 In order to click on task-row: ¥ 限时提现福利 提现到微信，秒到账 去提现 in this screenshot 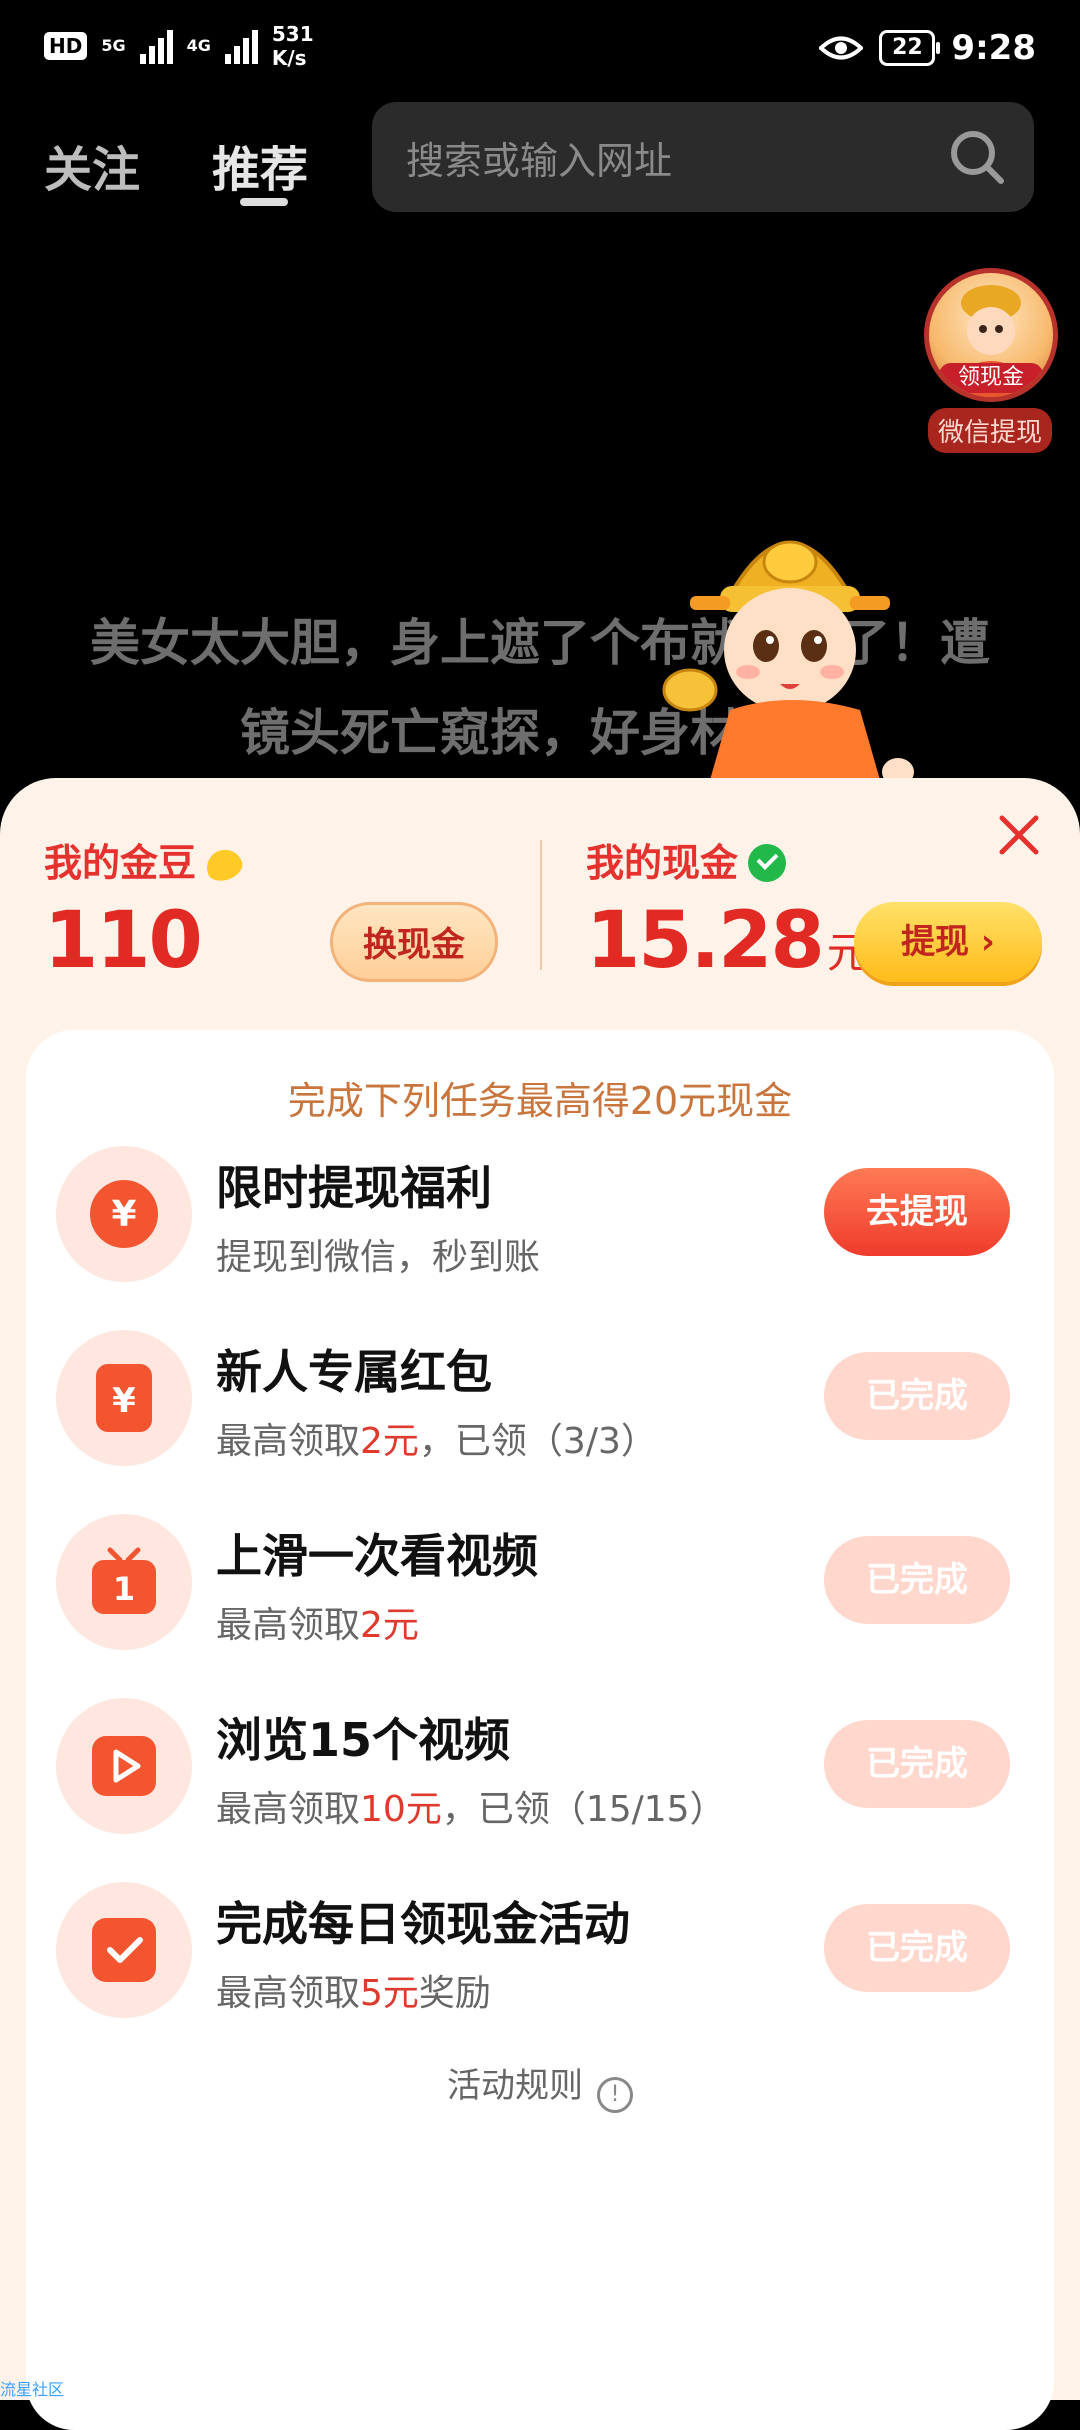, I will do `click(540, 1214)`.